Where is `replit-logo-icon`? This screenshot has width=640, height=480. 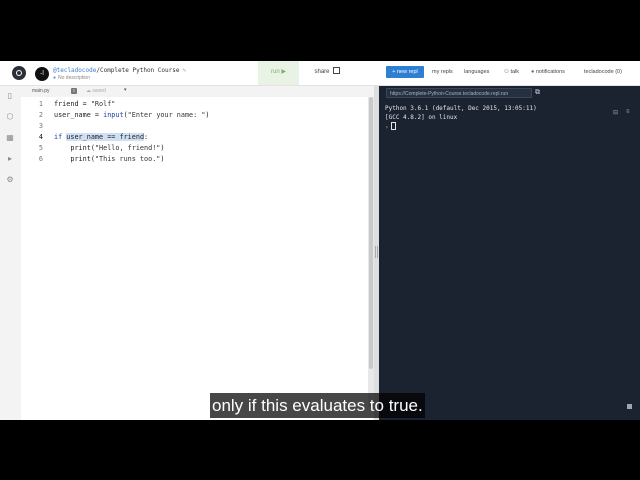
replit-logo-icon is located at coordinates (19, 73).